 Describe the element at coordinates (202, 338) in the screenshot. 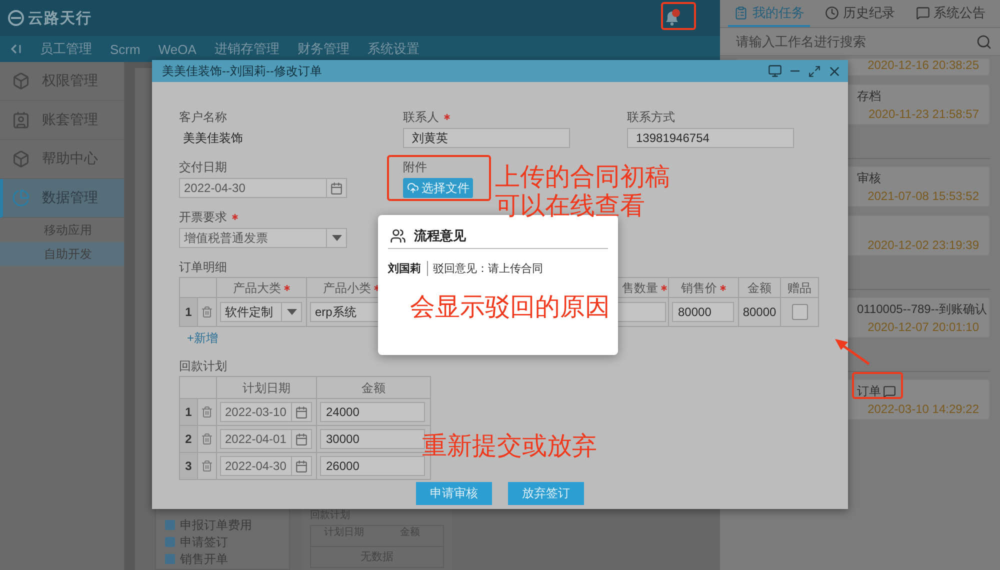

I see `add-link: +新增` at that location.